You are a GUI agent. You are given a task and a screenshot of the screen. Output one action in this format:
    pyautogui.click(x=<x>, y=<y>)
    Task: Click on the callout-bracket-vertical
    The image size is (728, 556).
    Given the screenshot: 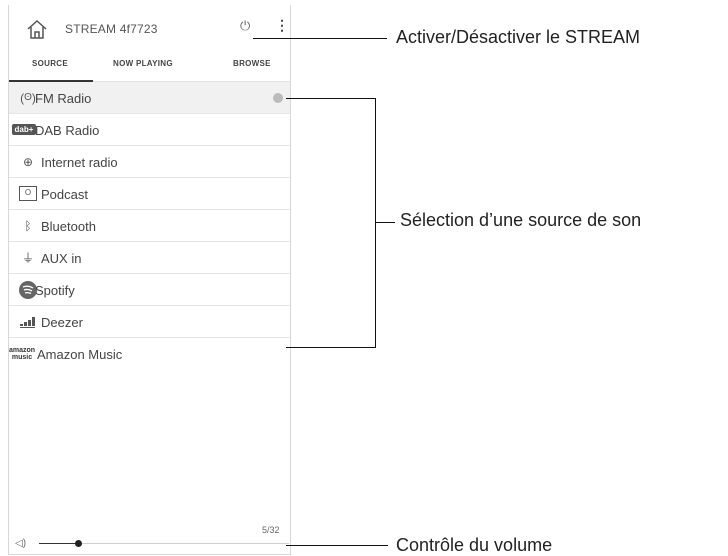 What is the action you would take?
    pyautogui.click(x=375, y=223)
    